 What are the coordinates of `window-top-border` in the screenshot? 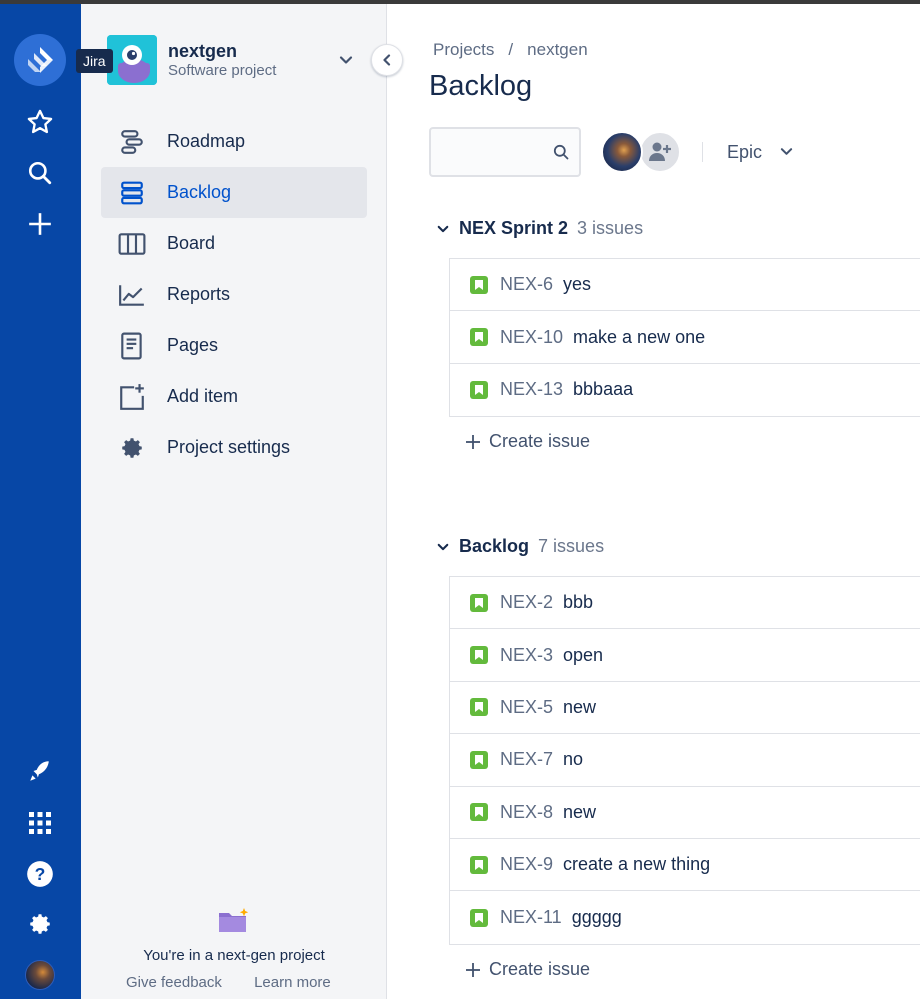 It's located at (460, 2).